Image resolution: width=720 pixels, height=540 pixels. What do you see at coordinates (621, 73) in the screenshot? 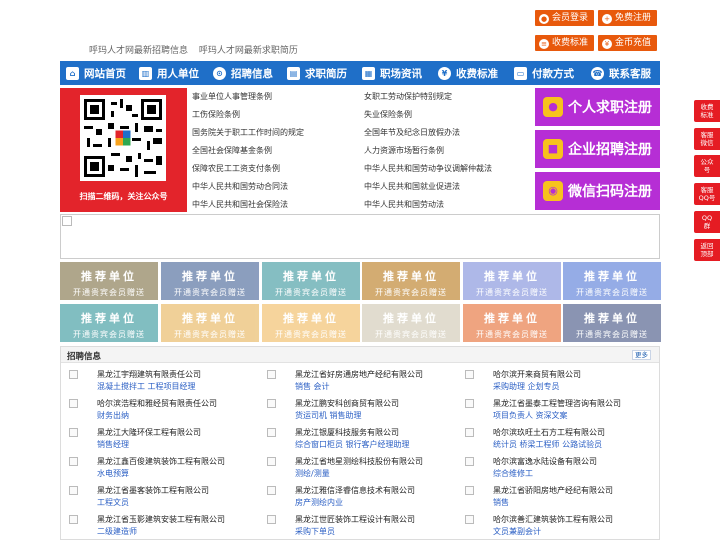
I see `nav-item-contact: ☎ 联系客服` at bounding box center [621, 73].